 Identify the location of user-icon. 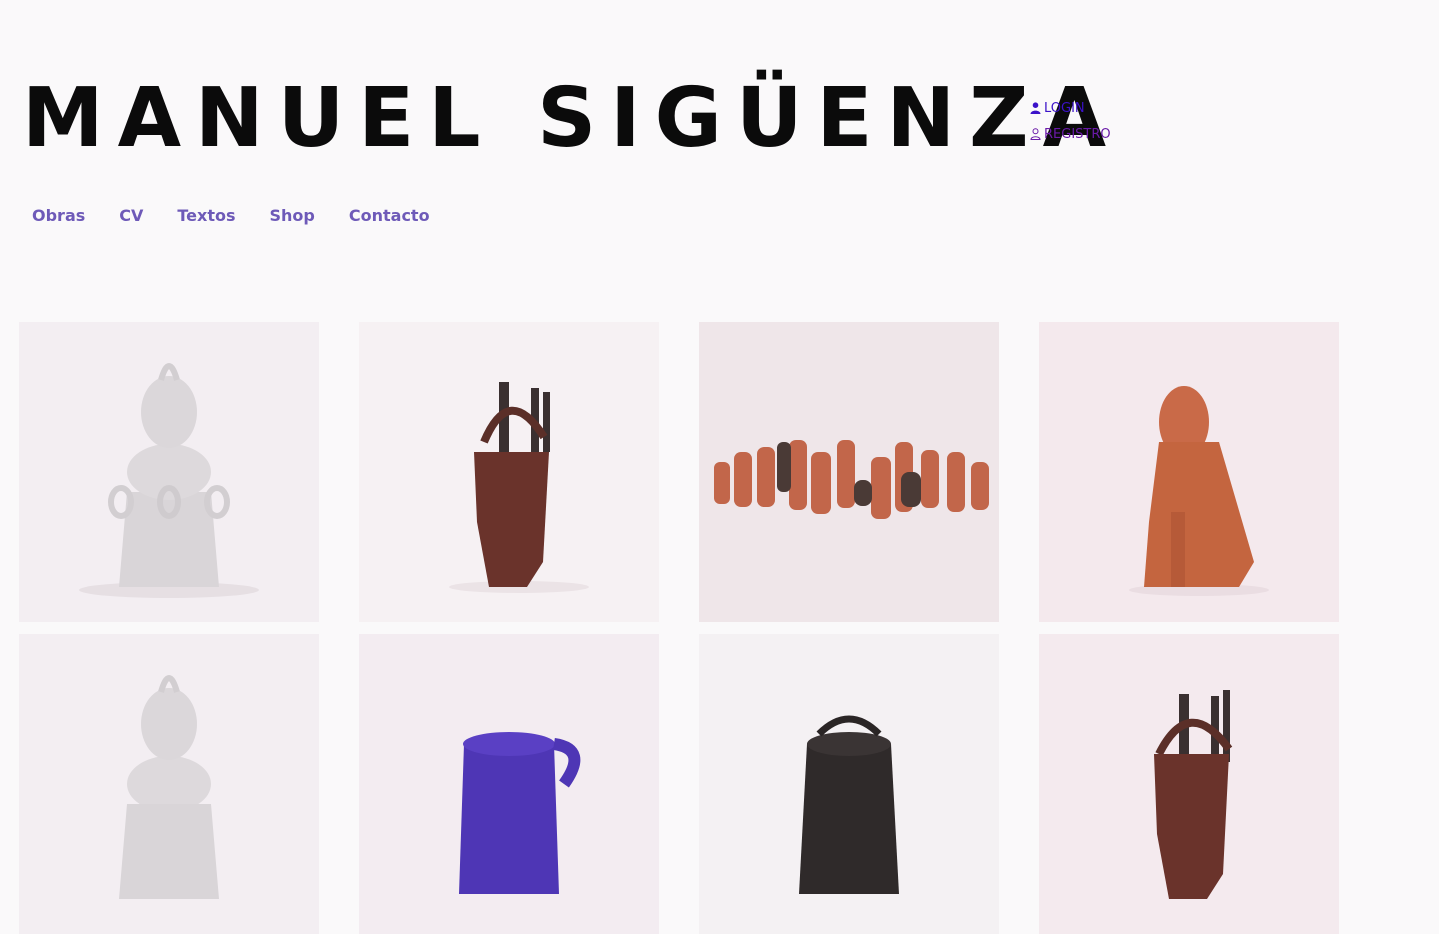
(1035, 108).